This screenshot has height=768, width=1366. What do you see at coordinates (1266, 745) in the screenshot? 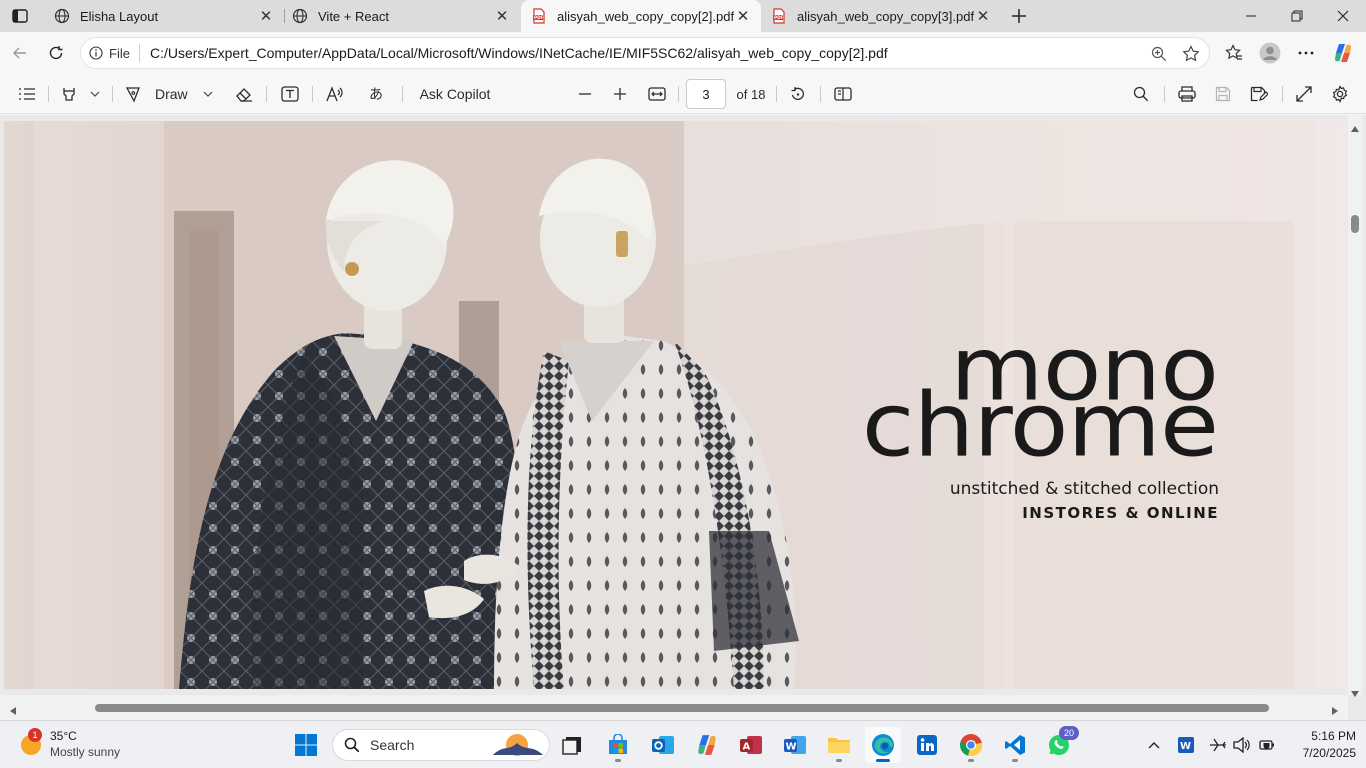
I see `battery-button` at bounding box center [1266, 745].